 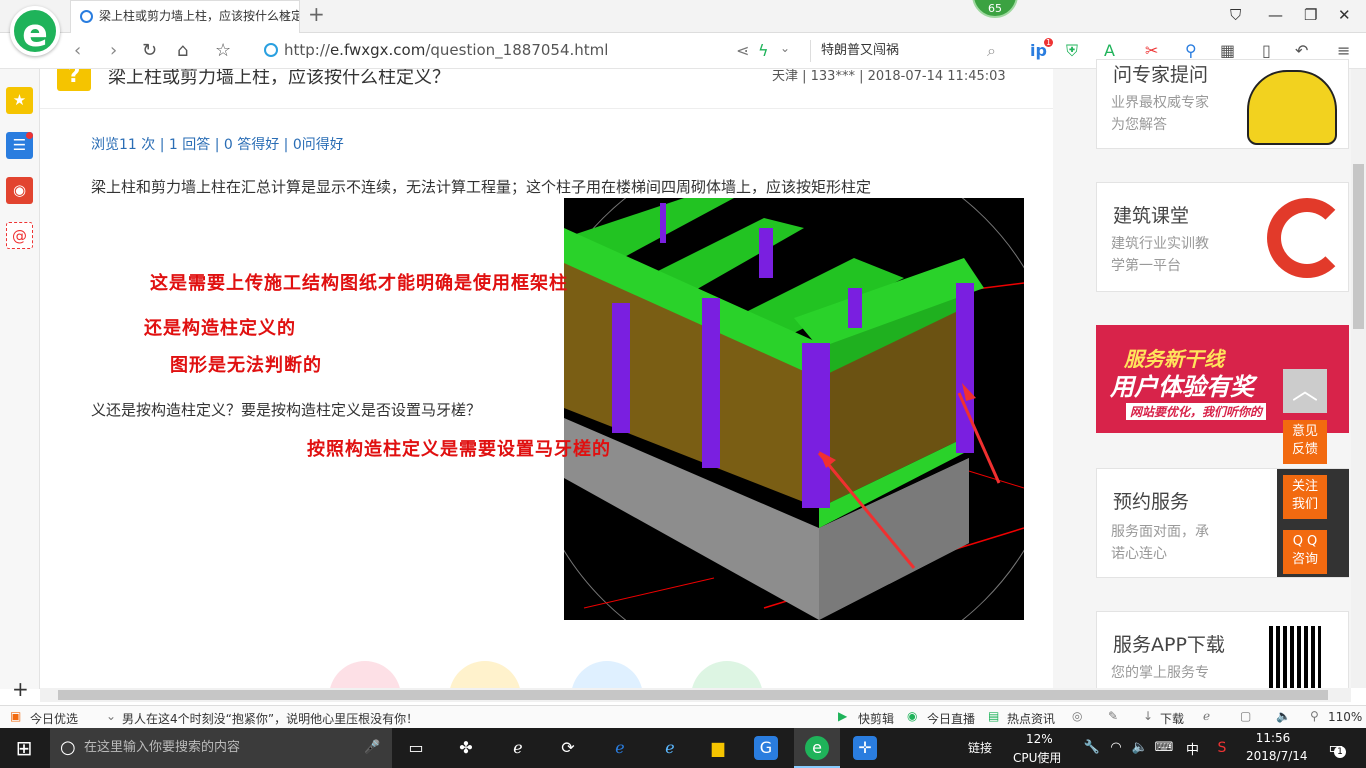 I want to click on keyboard-icon: ⌨, so click(x=1164, y=748).